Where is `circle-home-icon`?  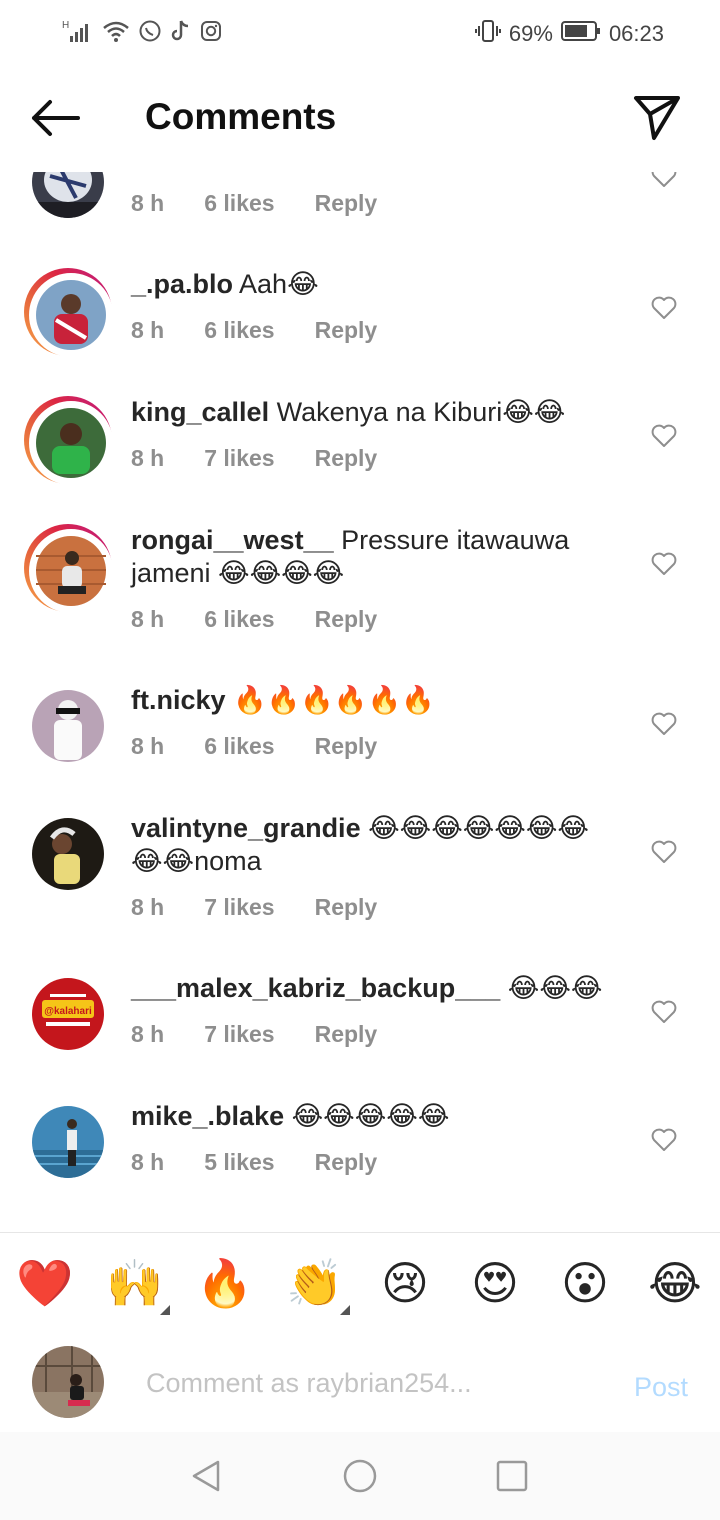 circle-home-icon is located at coordinates (360, 1476).